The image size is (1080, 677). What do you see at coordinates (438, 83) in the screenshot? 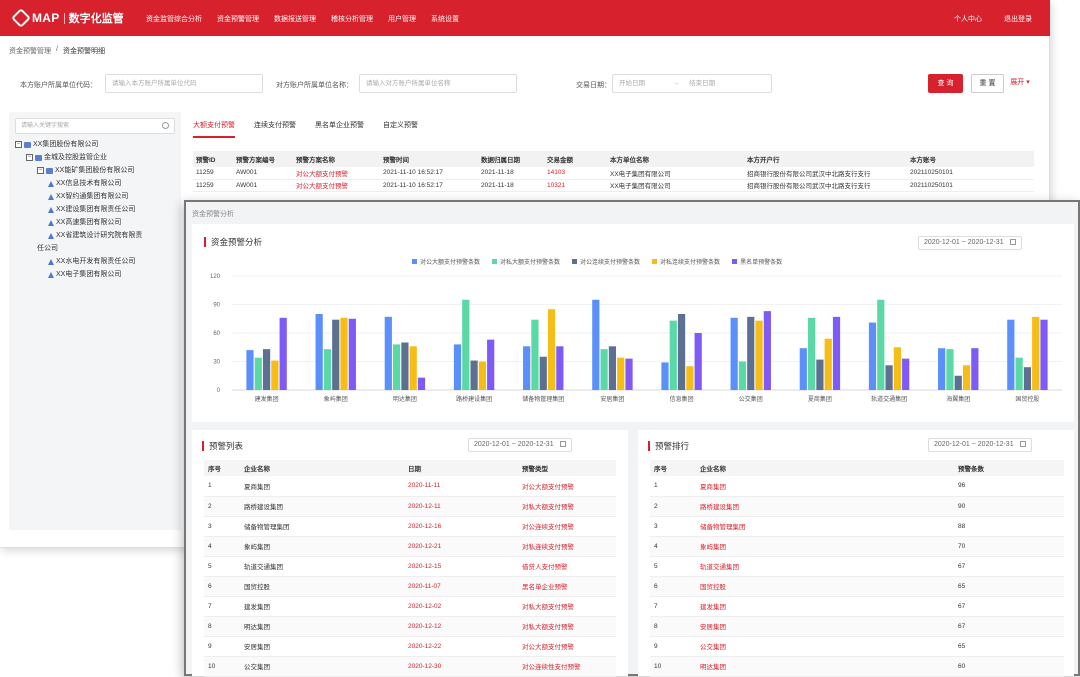
I see `counter-unit-input: 请输入对方账户所属单位名称` at bounding box center [438, 83].